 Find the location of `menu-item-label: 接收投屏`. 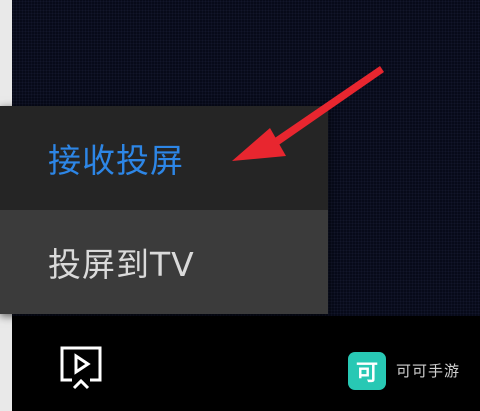

menu-item-label: 接收投屏 is located at coordinates (116, 160).